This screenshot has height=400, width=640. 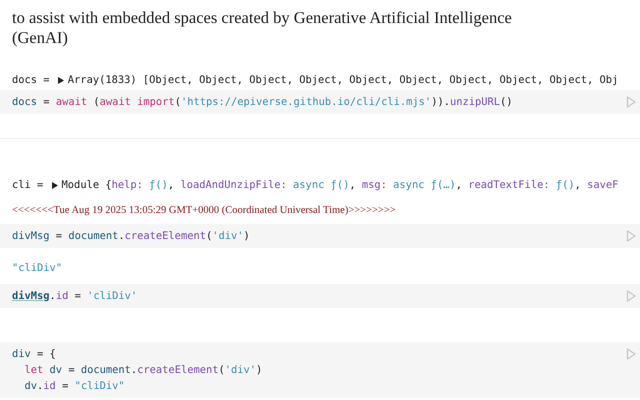 I want to click on code-cell: docs = await (await import('https://epiverse.github.io/cli/cli.mjs')).unzipURL(), so click(x=320, y=102).